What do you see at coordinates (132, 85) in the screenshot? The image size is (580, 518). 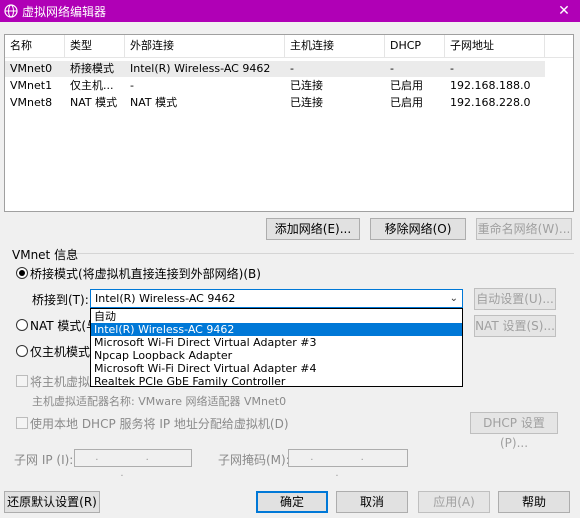 I see `cell-external: -` at bounding box center [132, 85].